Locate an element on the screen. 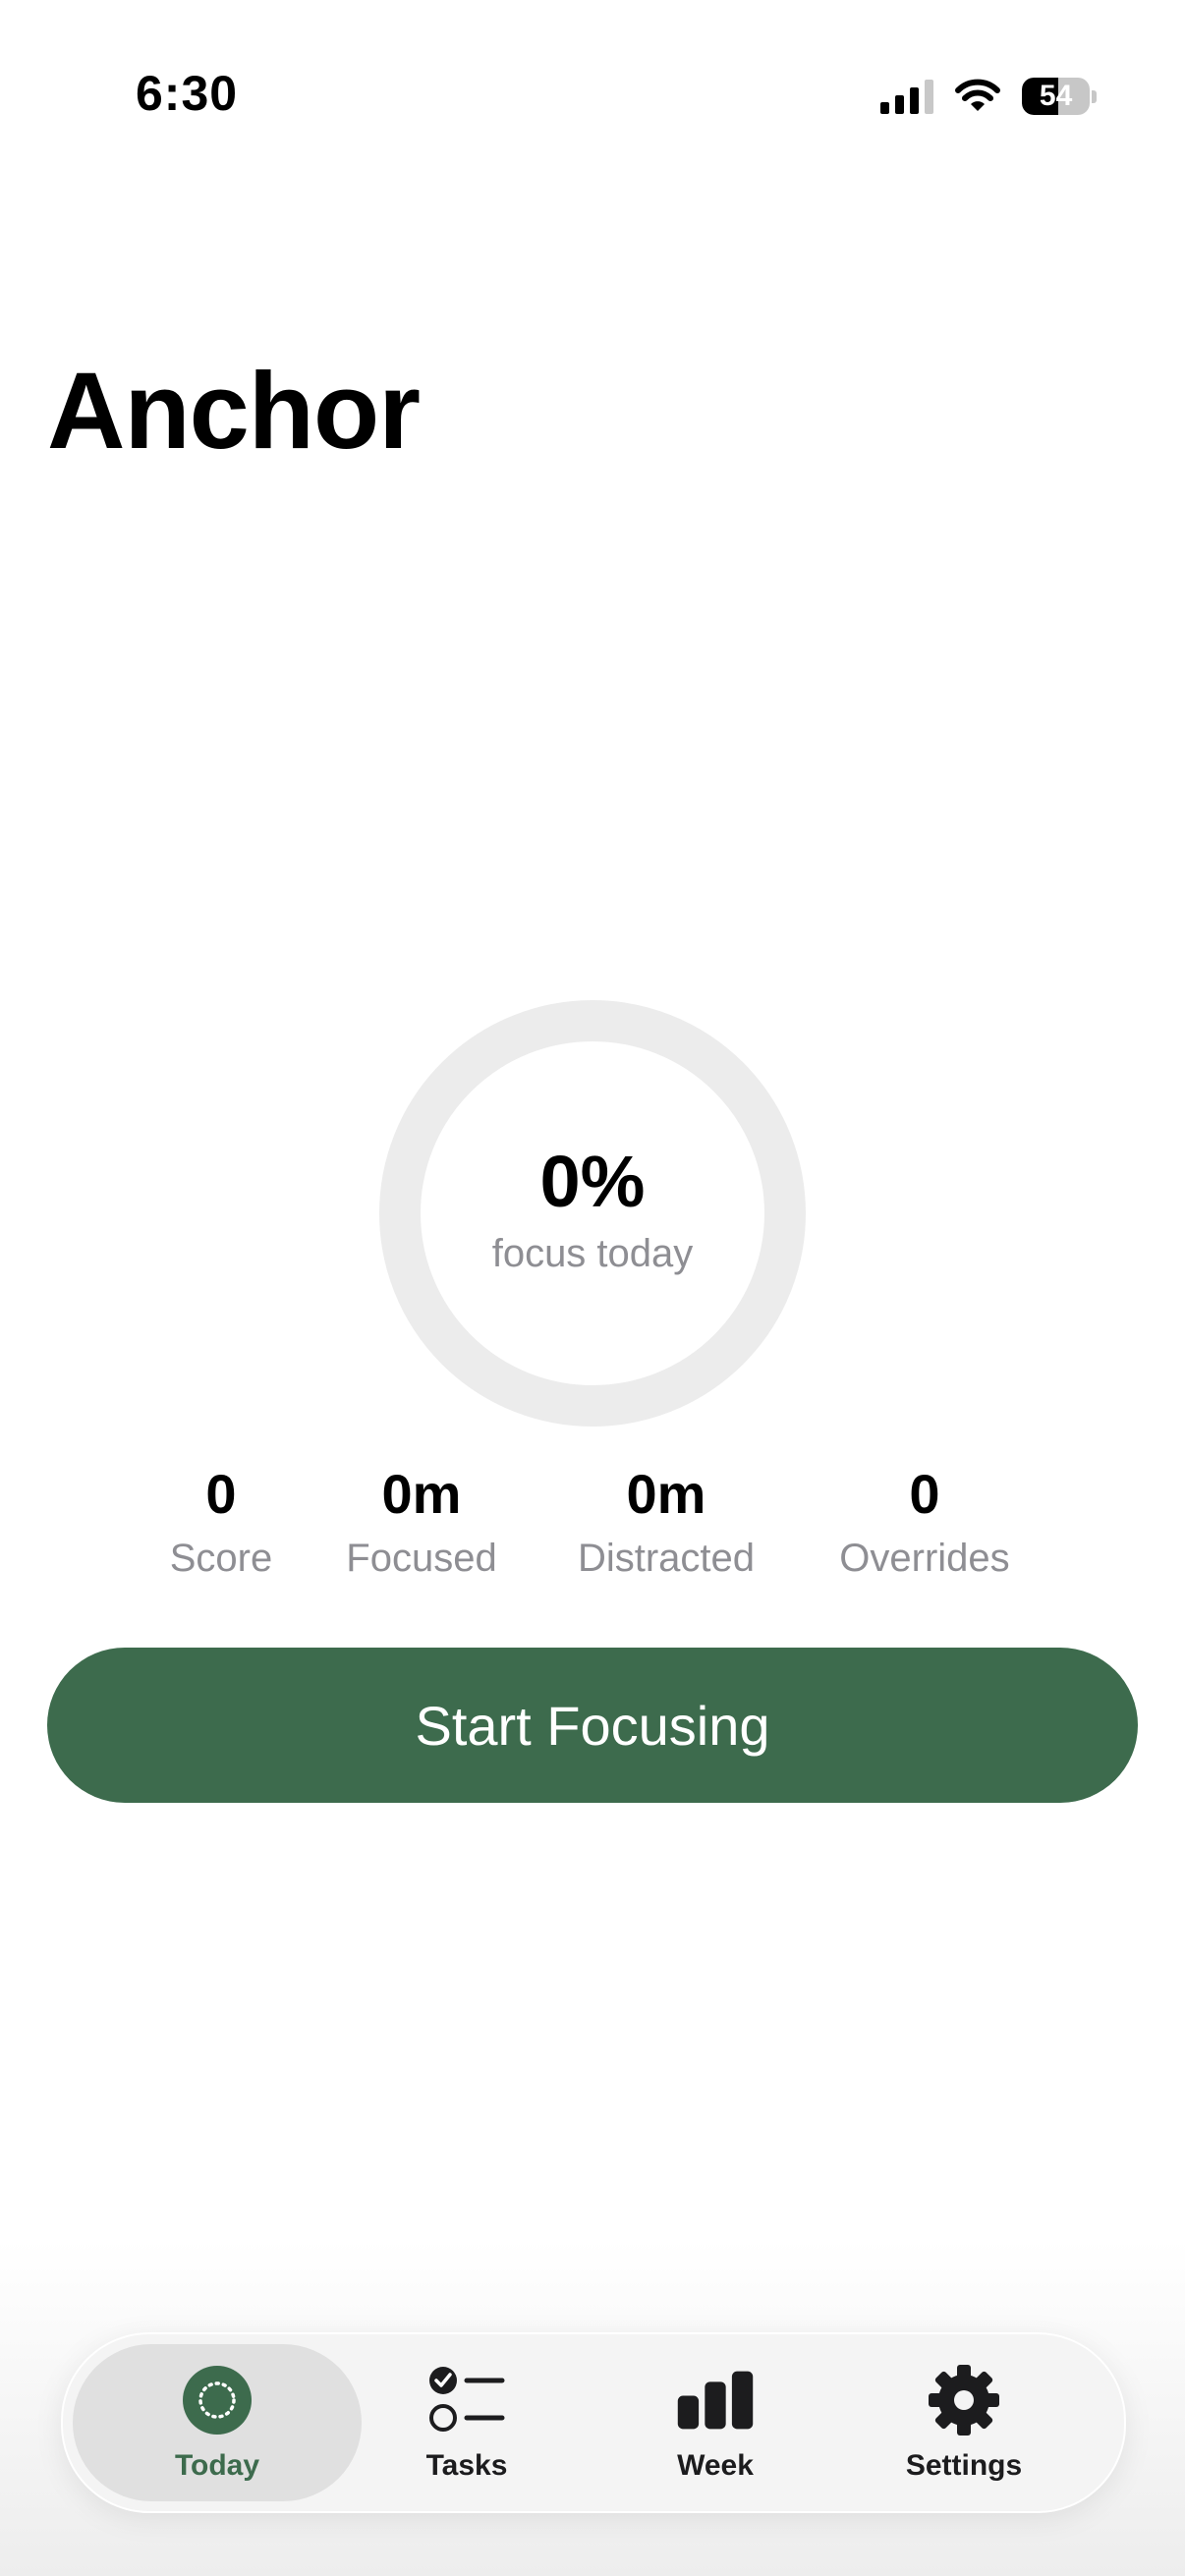 Image resolution: width=1185 pixels, height=2576 pixels. tab-tasks: Tasks is located at coordinates (467, 2422).